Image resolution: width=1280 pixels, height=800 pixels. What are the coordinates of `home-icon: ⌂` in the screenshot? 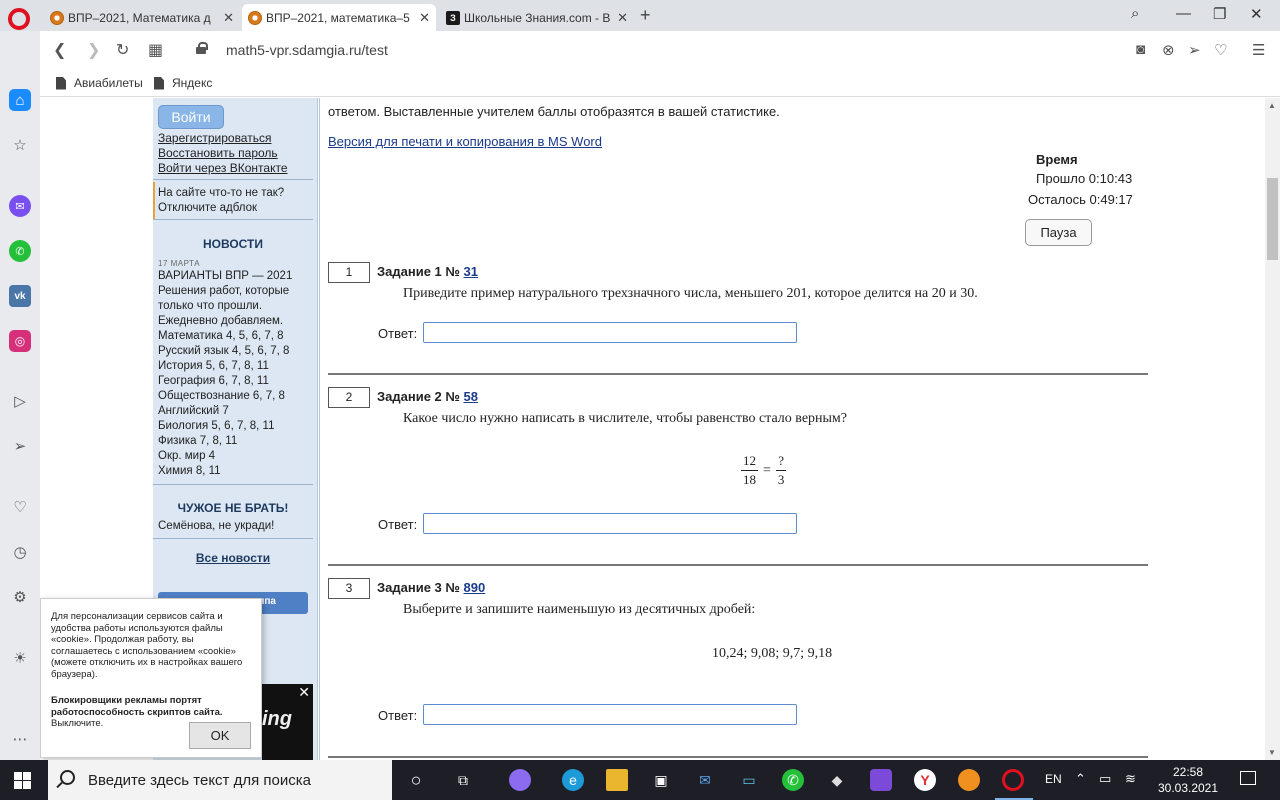 It's located at (20, 100).